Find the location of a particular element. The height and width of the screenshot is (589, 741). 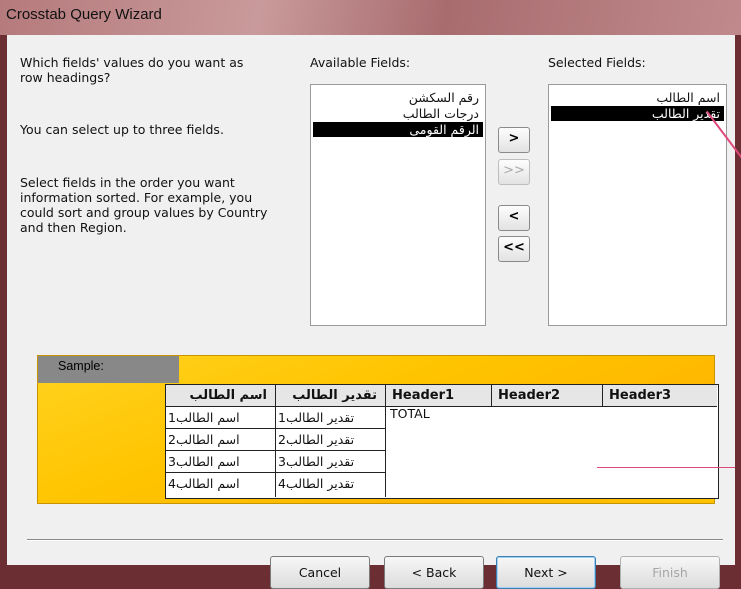

instruction-line-2: row headings? is located at coordinates (65, 77).